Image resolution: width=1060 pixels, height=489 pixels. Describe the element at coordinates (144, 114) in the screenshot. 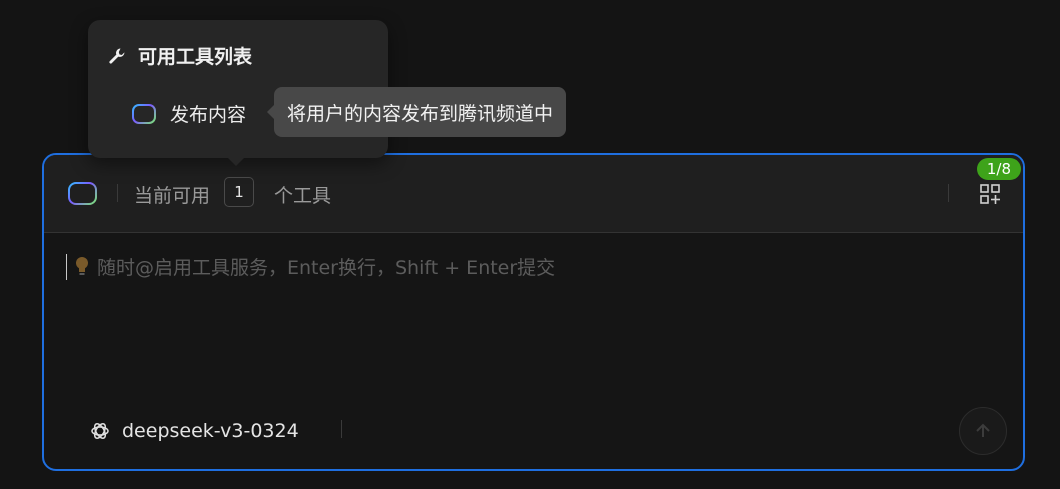

I see `tool-ring-icon` at that location.